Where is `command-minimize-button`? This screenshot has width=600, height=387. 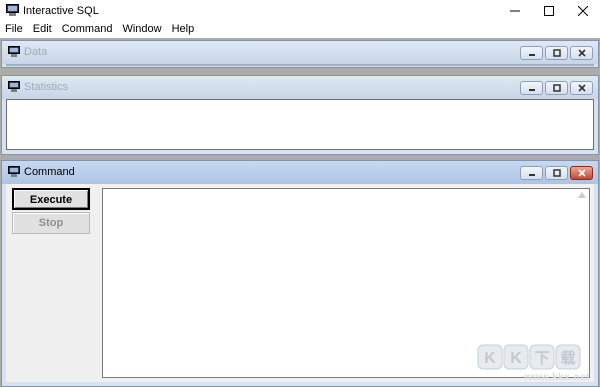 command-minimize-button is located at coordinates (531, 173).